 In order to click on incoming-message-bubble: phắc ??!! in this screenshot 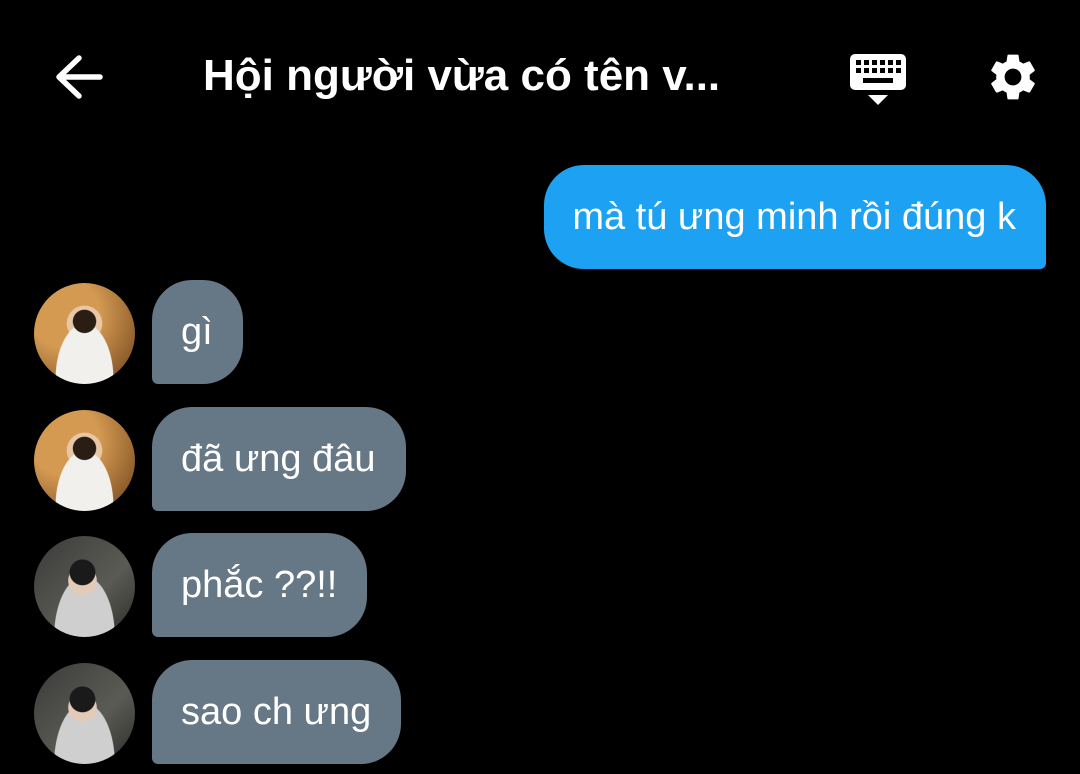, I will do `click(260, 585)`.